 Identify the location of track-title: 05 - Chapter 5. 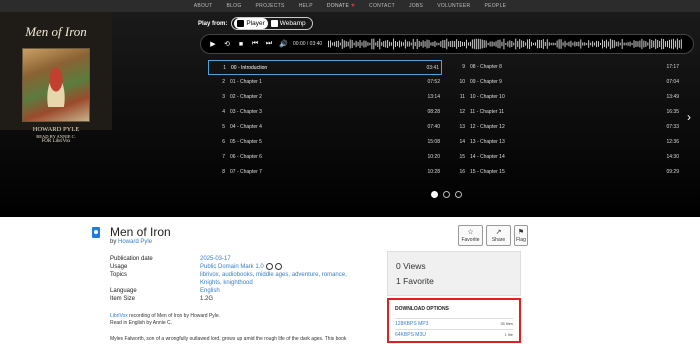
(246, 142).